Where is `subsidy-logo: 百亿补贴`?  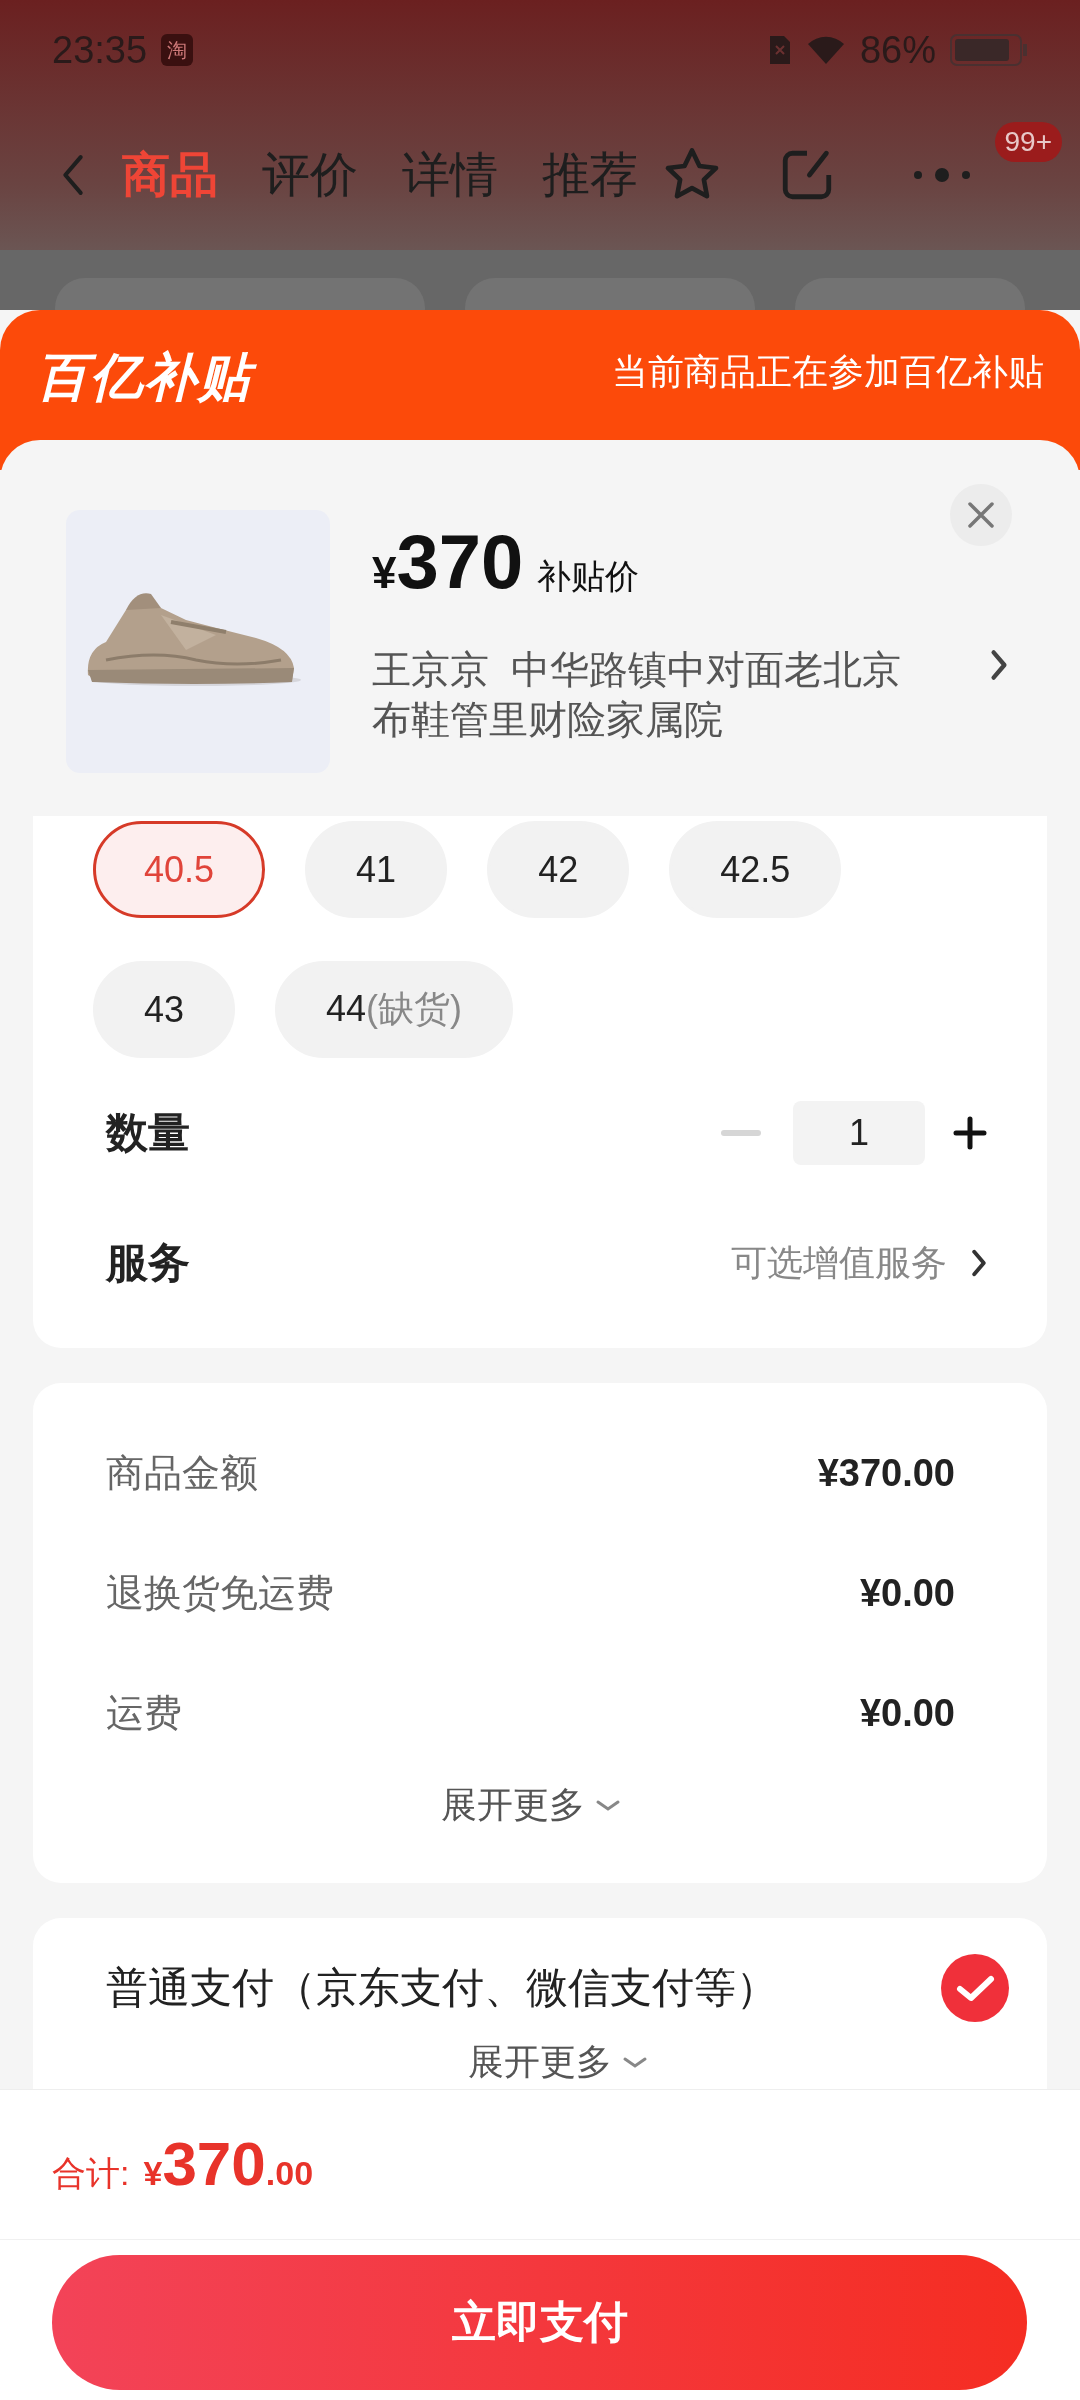
subsidy-logo: 百亿补贴 is located at coordinates (149, 378).